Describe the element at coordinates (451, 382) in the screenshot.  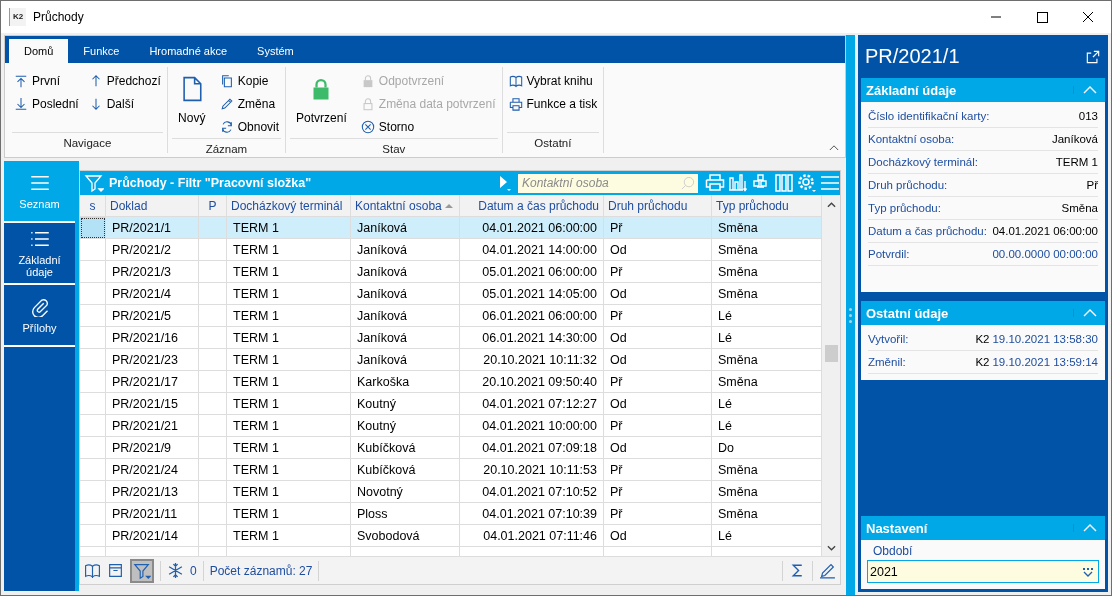
I see `table-row: PR/2021/17 TERM 1 Karkoška 20.10.2021 09:50:40 Př Směna` at that location.